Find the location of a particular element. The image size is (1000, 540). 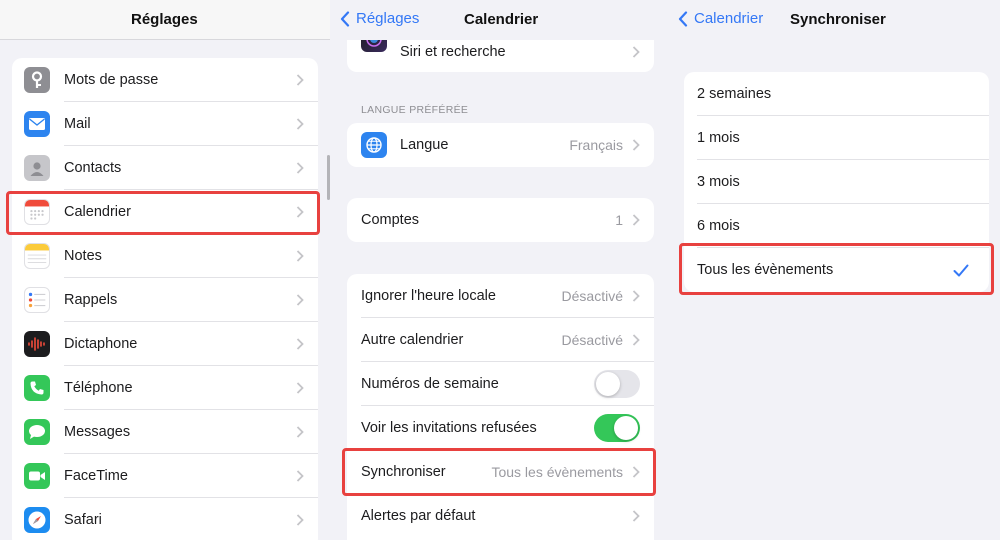

messages-icon is located at coordinates (37, 432).